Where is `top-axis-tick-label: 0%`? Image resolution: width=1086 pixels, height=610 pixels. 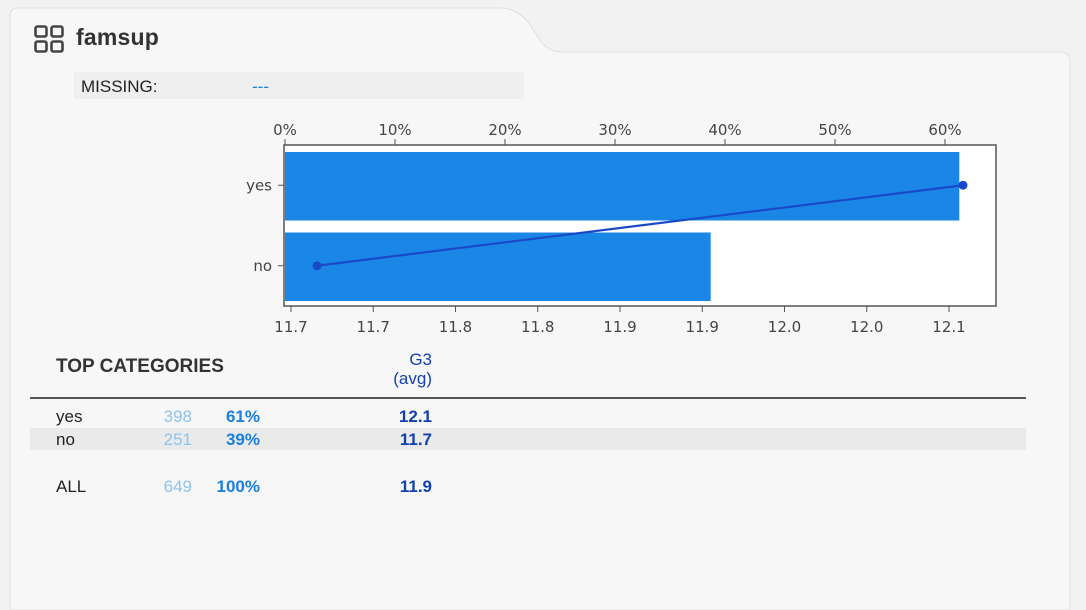 top-axis-tick-label: 0% is located at coordinates (285, 130).